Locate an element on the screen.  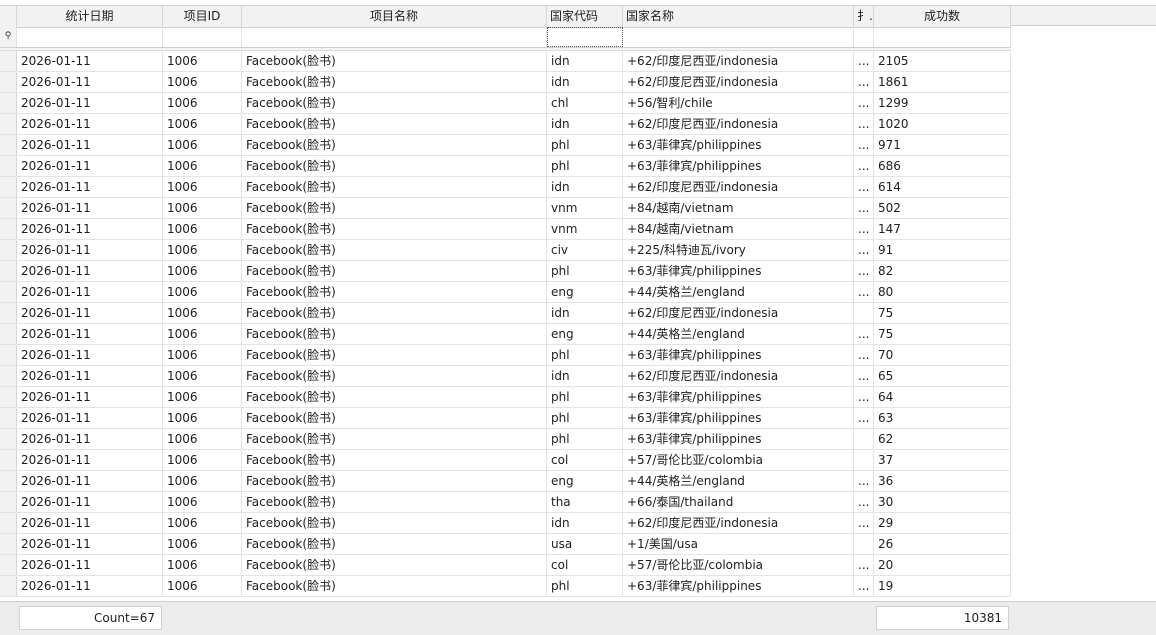
cell-success-count: 1861 is located at coordinates (942, 82).